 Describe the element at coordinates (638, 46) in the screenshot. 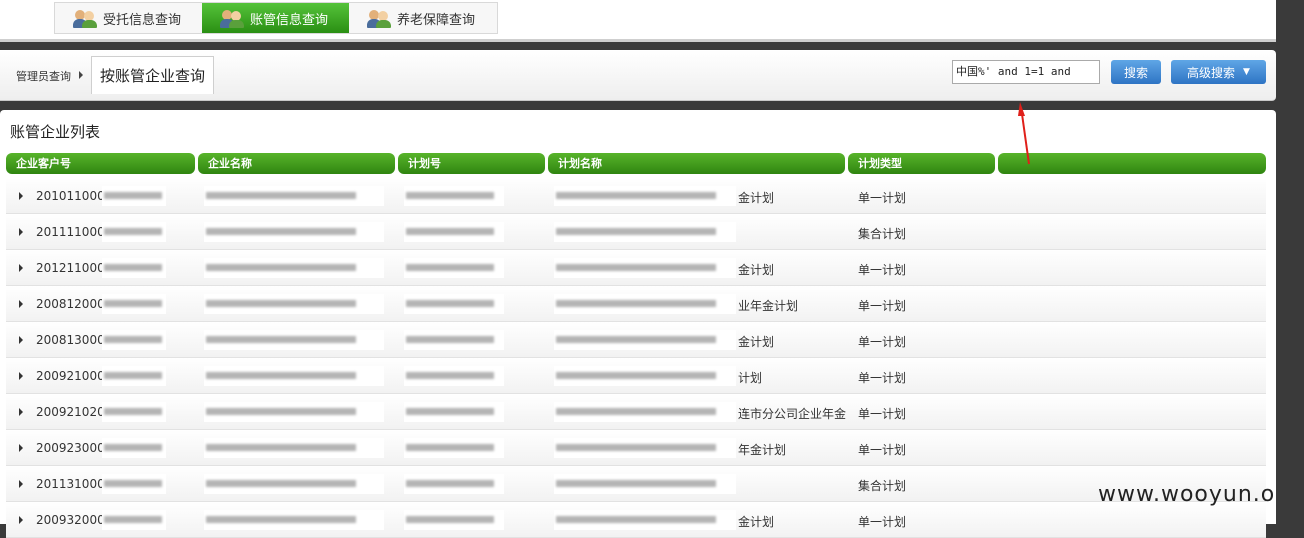

I see `divider` at that location.